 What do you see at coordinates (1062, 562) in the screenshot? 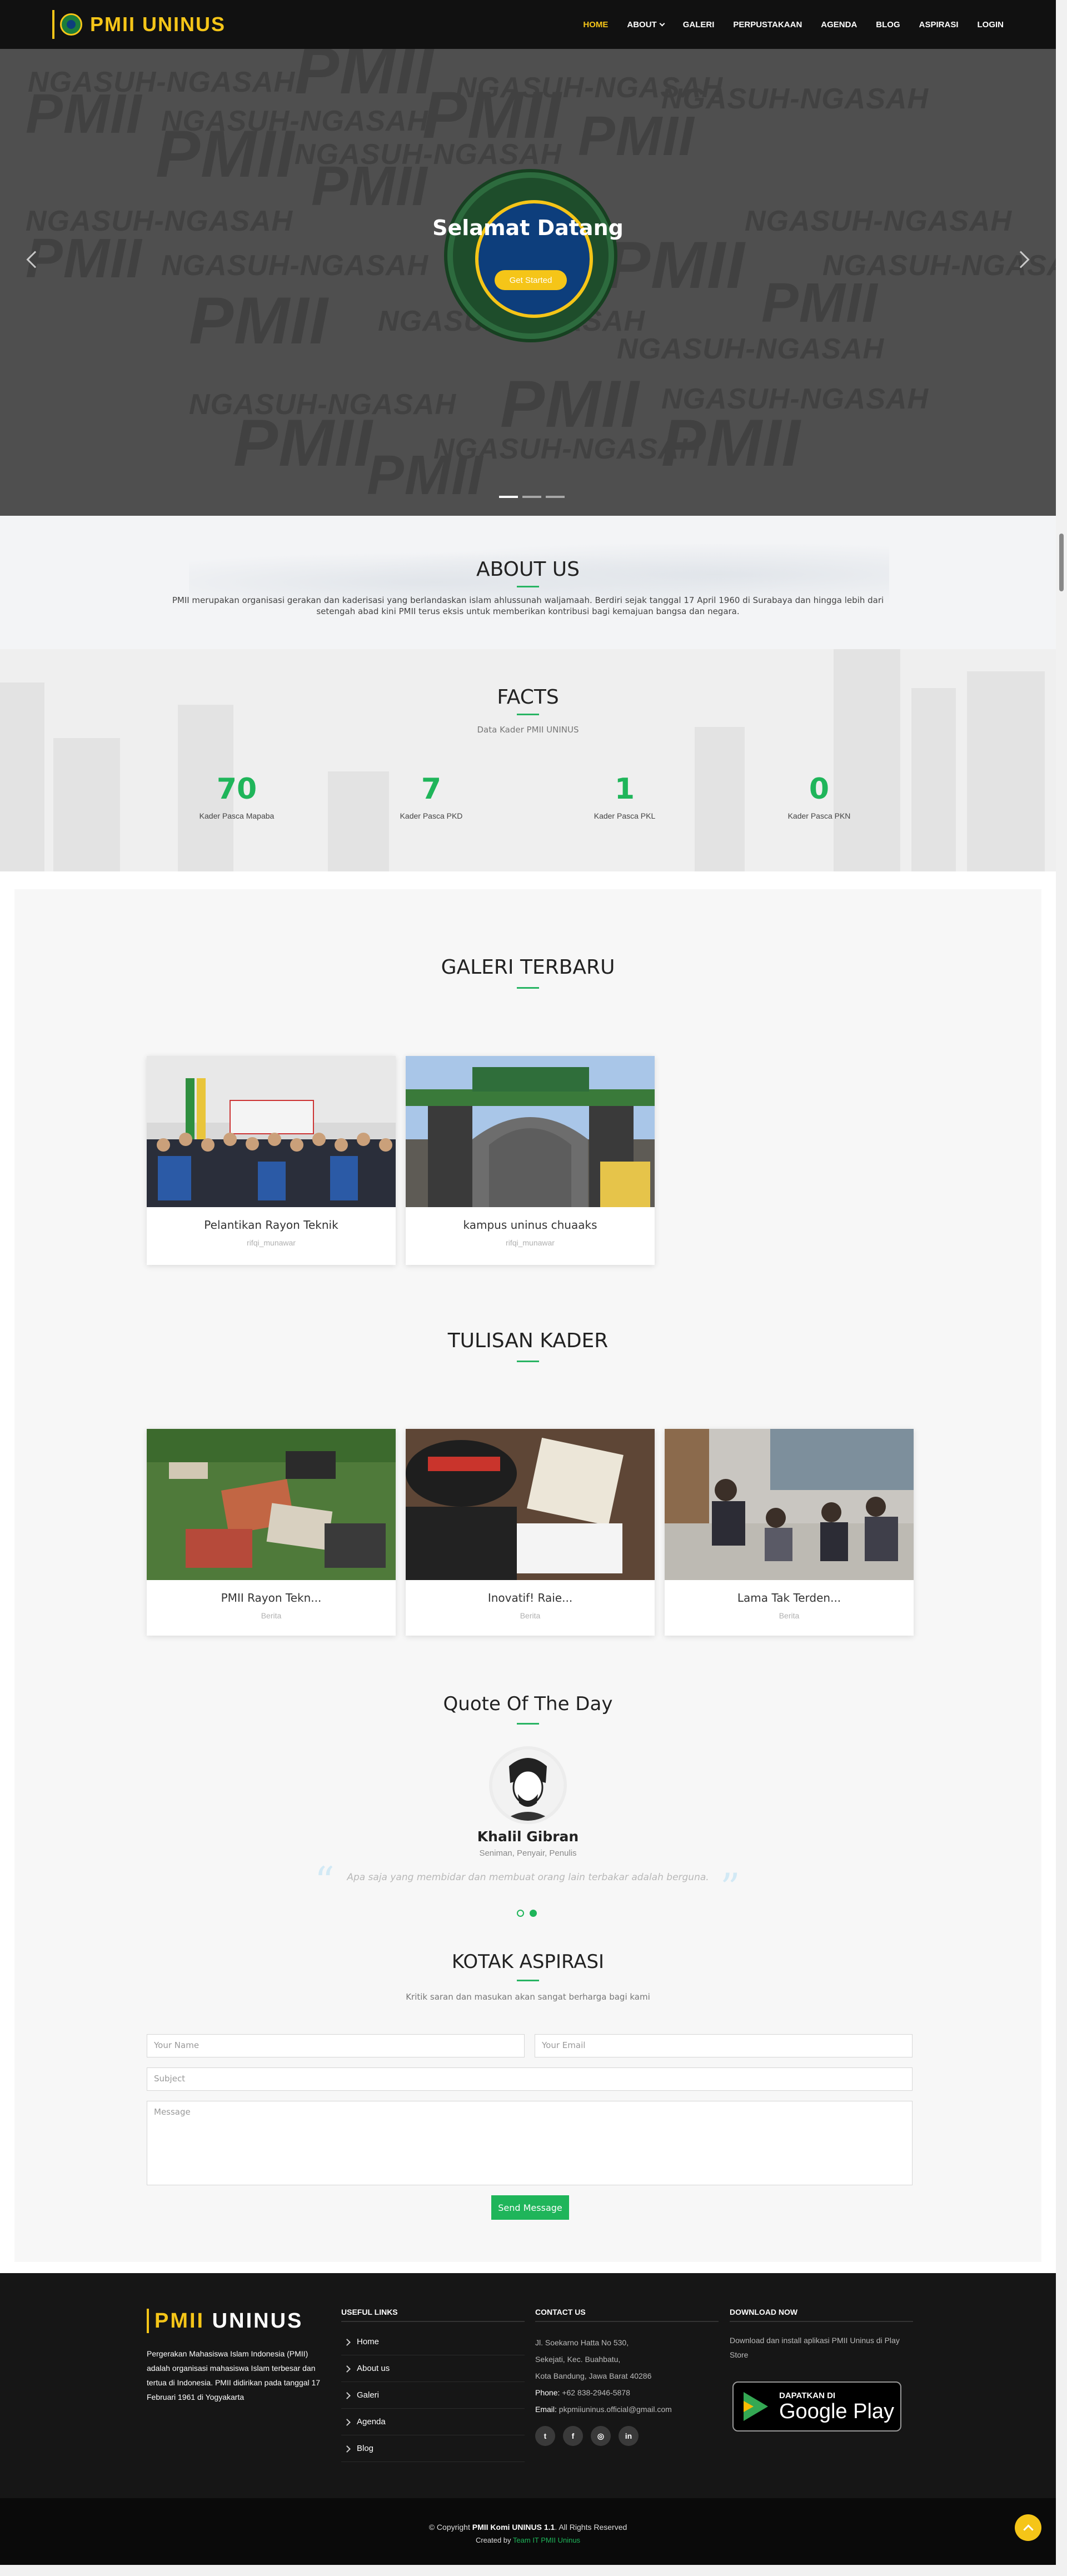
I see `scrollbar-thumb` at bounding box center [1062, 562].